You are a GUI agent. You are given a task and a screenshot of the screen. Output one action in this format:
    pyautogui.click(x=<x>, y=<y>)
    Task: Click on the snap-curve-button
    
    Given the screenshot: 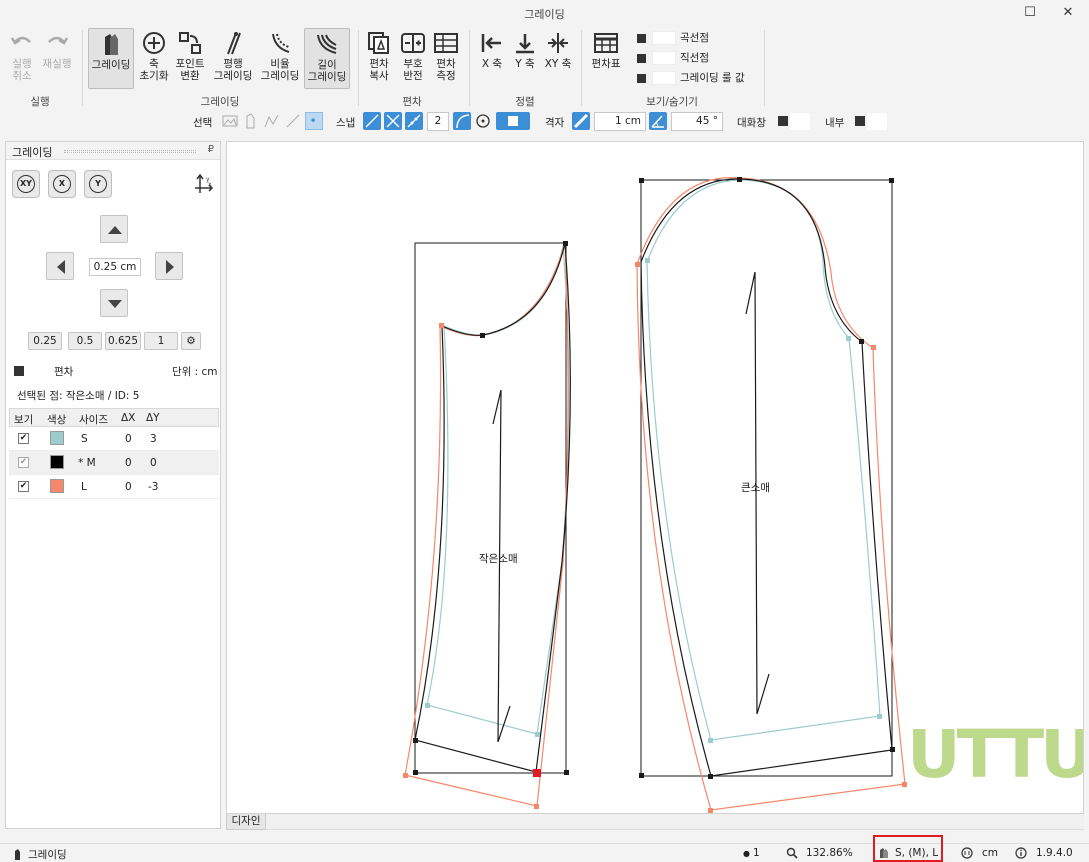 What is the action you would take?
    pyautogui.click(x=462, y=121)
    